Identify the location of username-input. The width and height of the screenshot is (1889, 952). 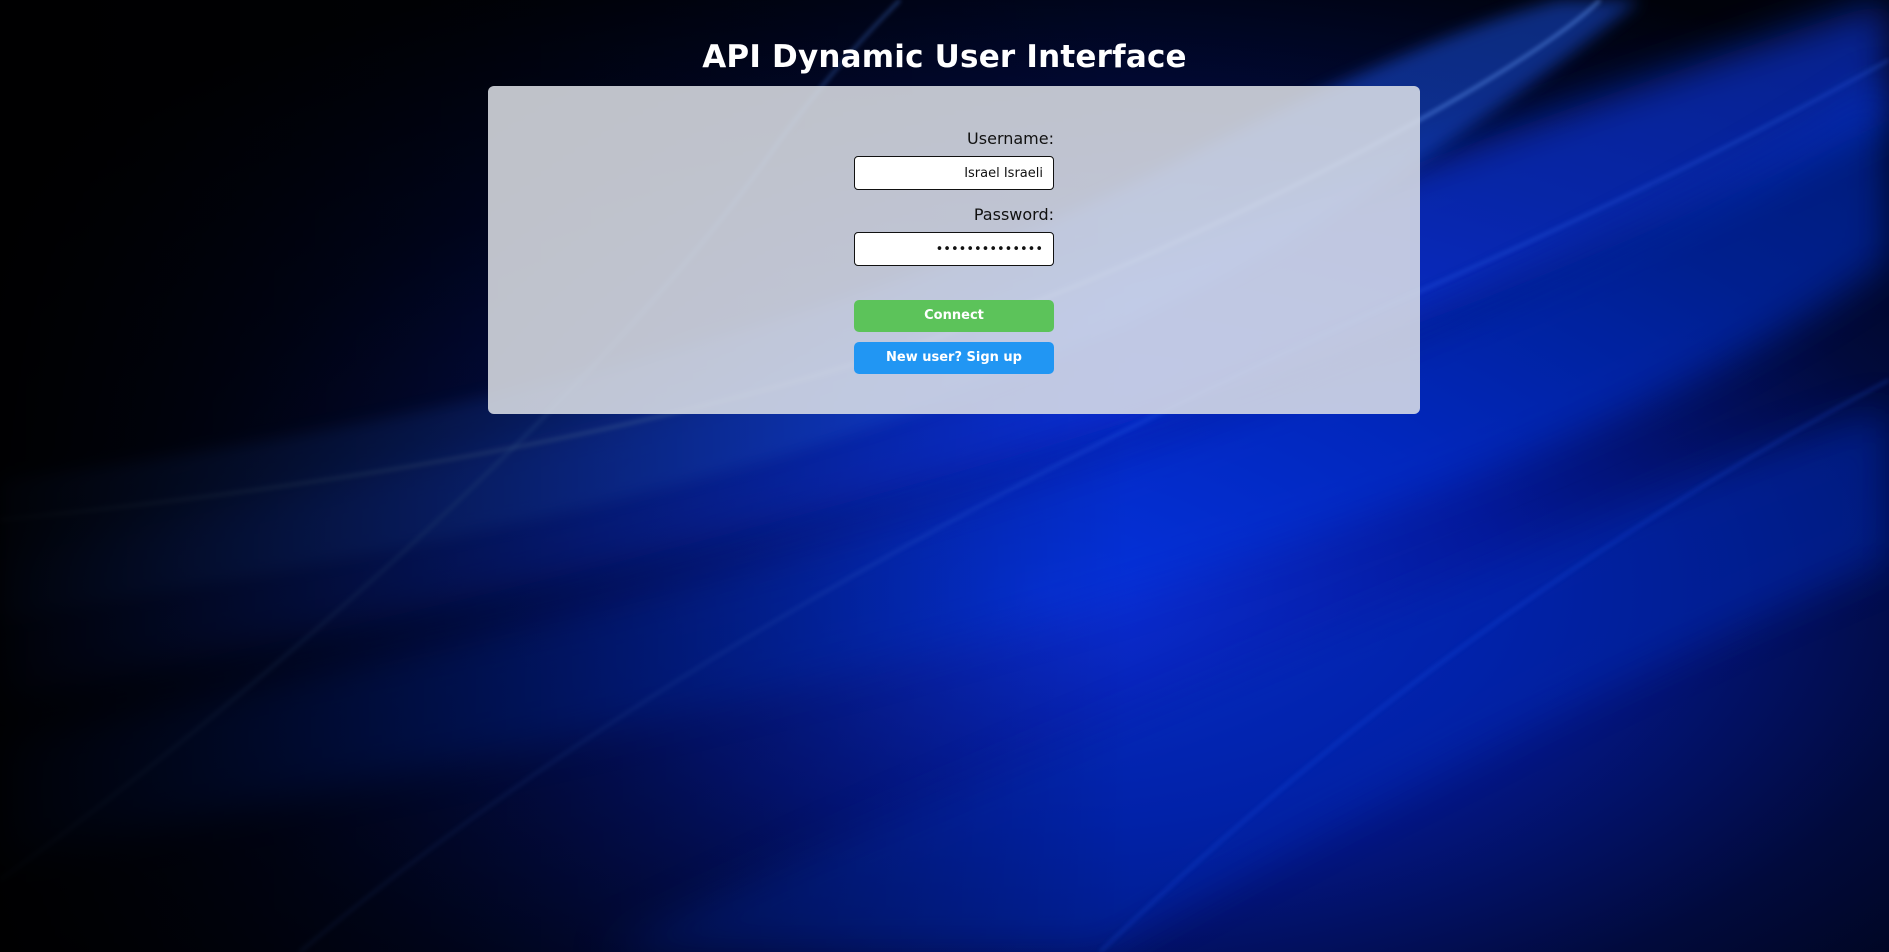
(954, 173).